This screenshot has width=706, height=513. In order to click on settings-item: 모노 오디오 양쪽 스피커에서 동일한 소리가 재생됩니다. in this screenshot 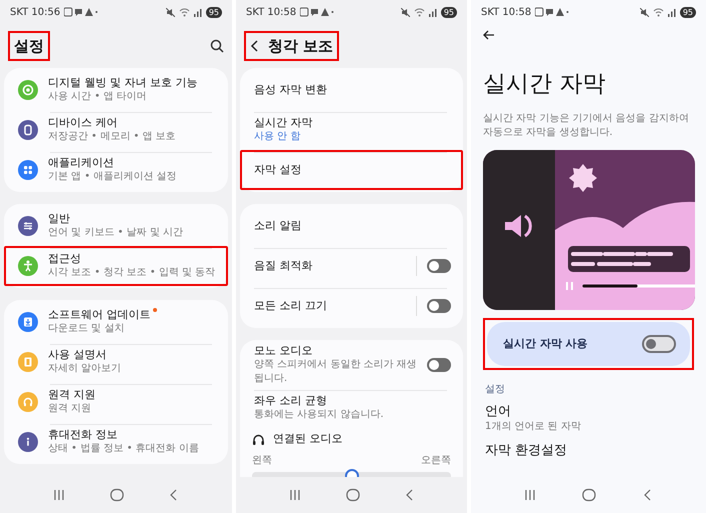, I will do `click(351, 365)`.